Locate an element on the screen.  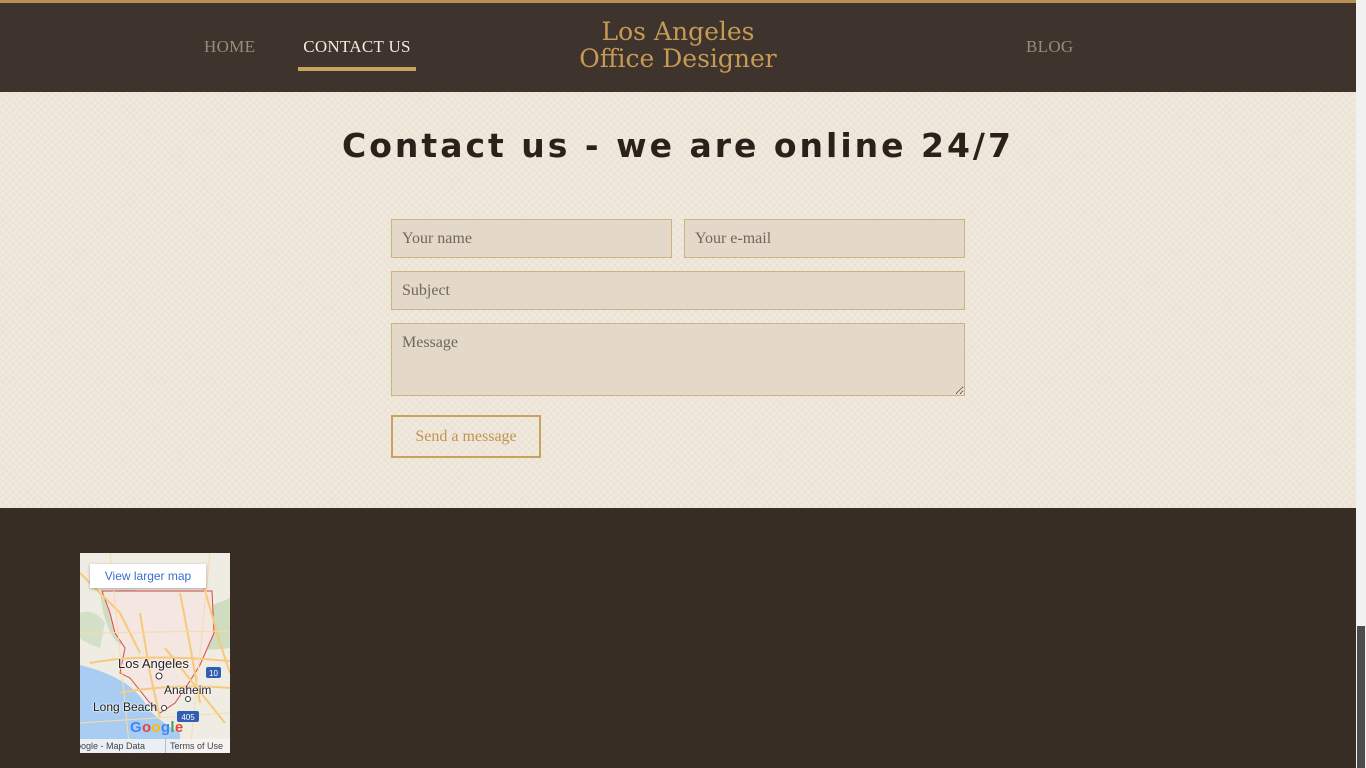
subject-input is located at coordinates (678, 290).